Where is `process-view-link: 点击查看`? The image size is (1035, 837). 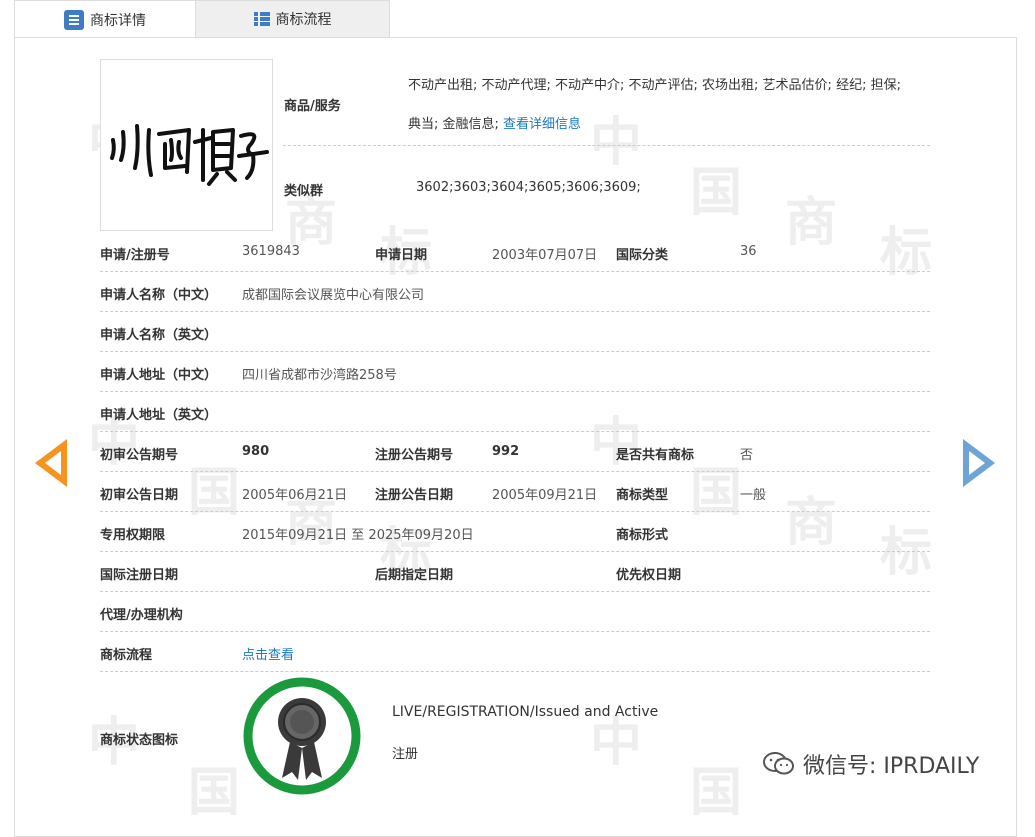 process-view-link: 点击查看 is located at coordinates (268, 653).